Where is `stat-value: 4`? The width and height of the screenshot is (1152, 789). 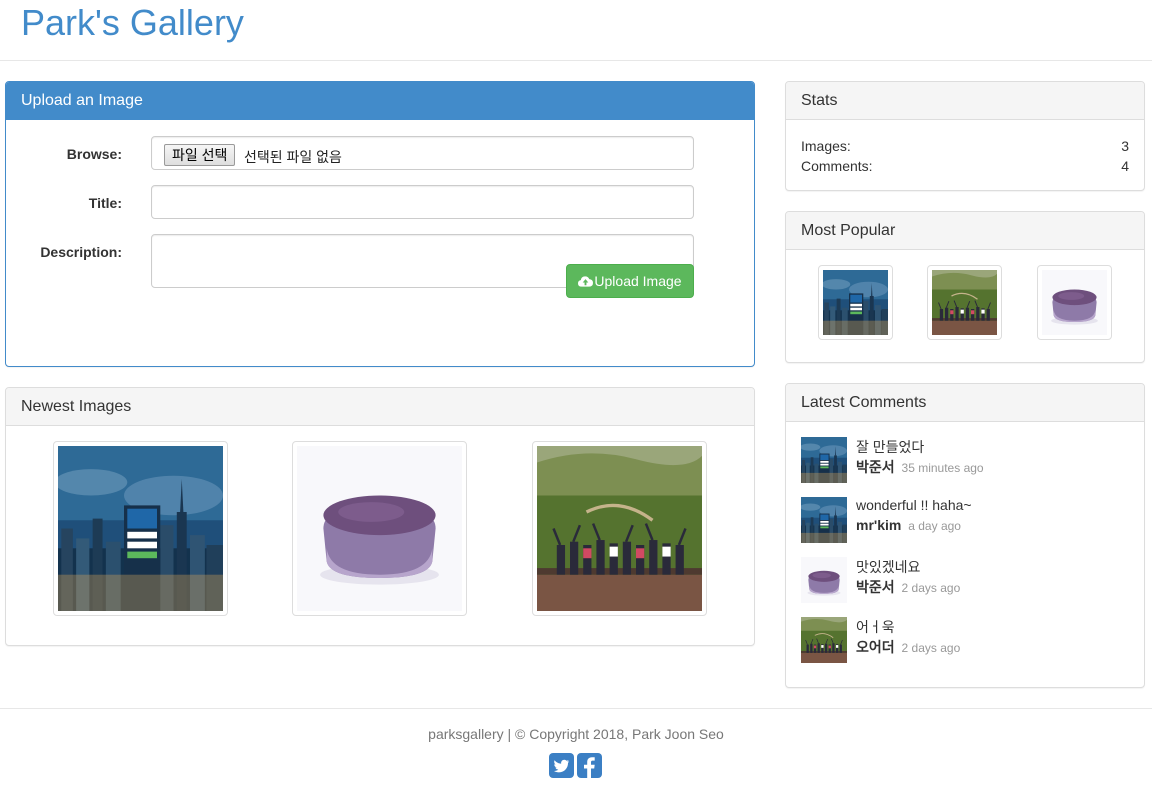 stat-value: 4 is located at coordinates (1125, 166).